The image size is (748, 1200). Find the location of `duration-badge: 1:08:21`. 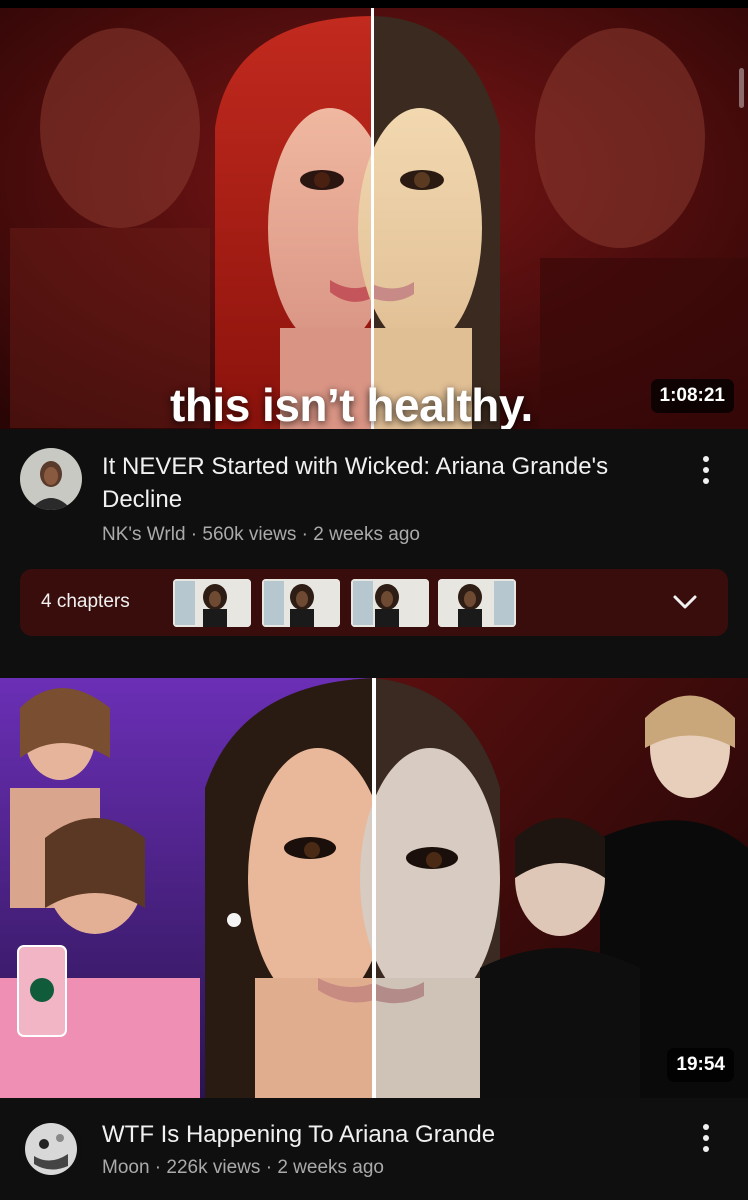

duration-badge: 1:08:21 is located at coordinates (692, 396).